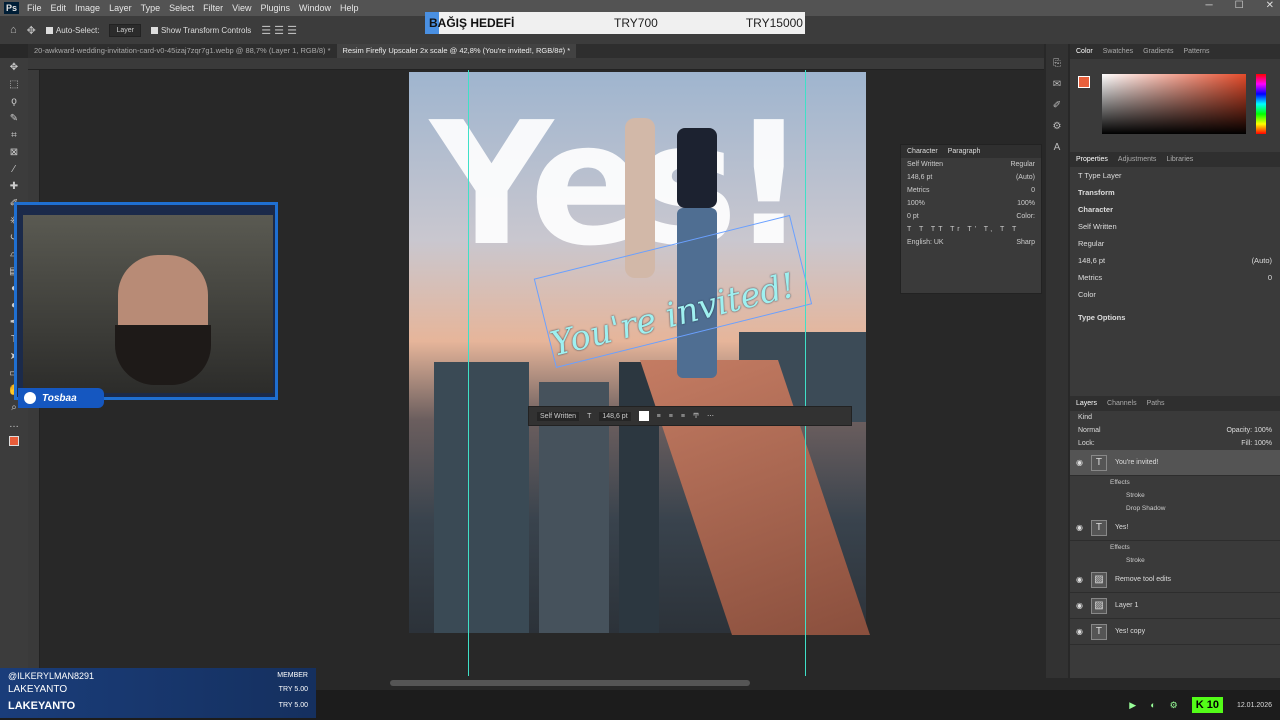 Image resolution: width=1280 pixels, height=720 pixels. I want to click on tab-patterns: Patterns, so click(1196, 51).